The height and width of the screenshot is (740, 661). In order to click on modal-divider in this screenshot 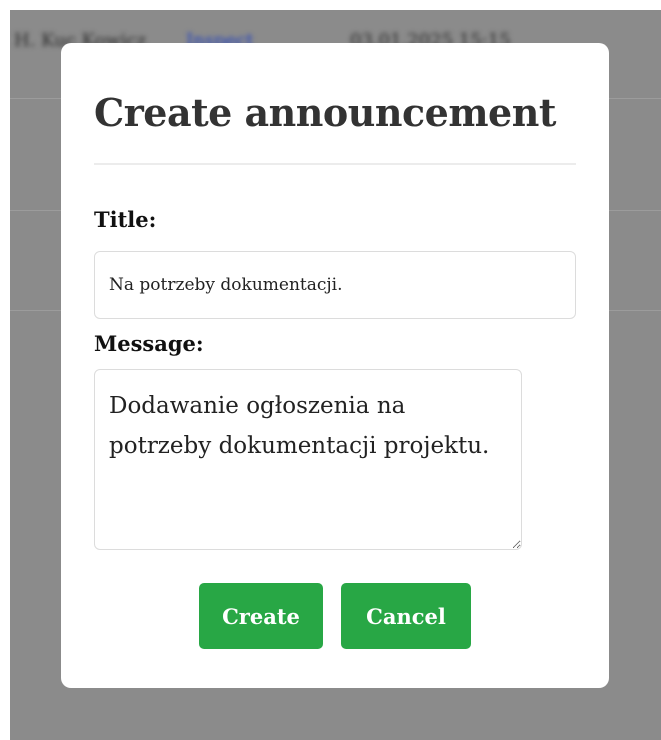, I will do `click(335, 164)`.